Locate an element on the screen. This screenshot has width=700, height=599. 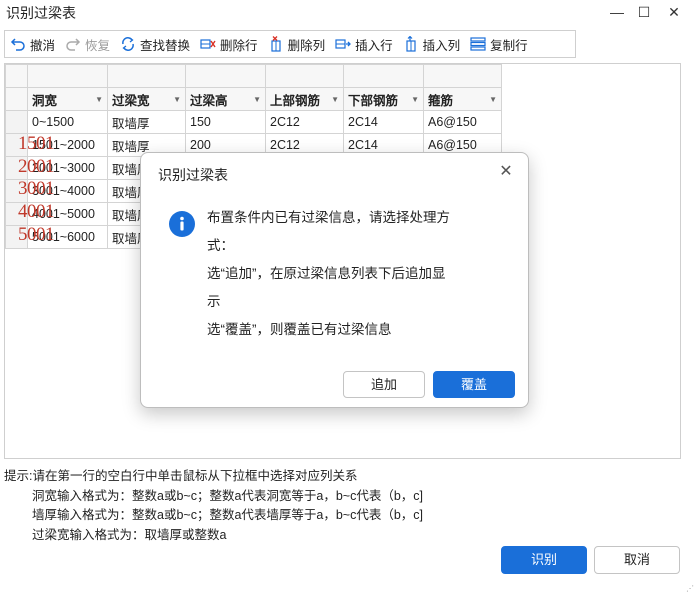
undo-icon is located at coordinates (18, 44).